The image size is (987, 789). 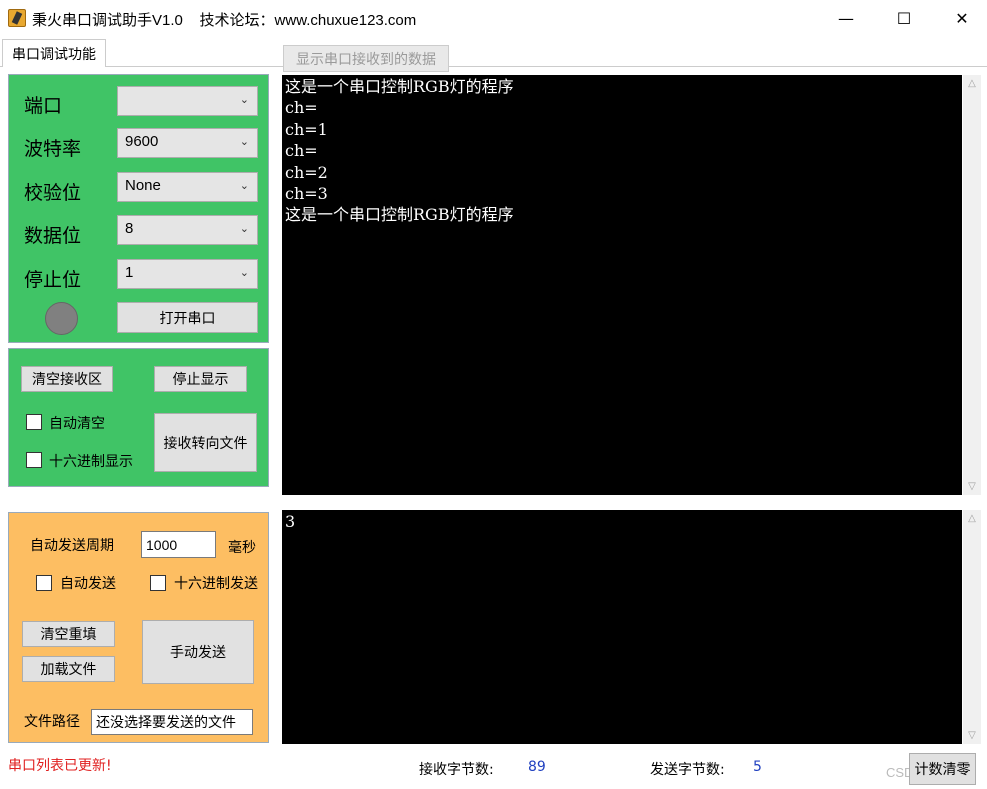 What do you see at coordinates (960, 18) in the screenshot?
I see `close-button: ✕` at bounding box center [960, 18].